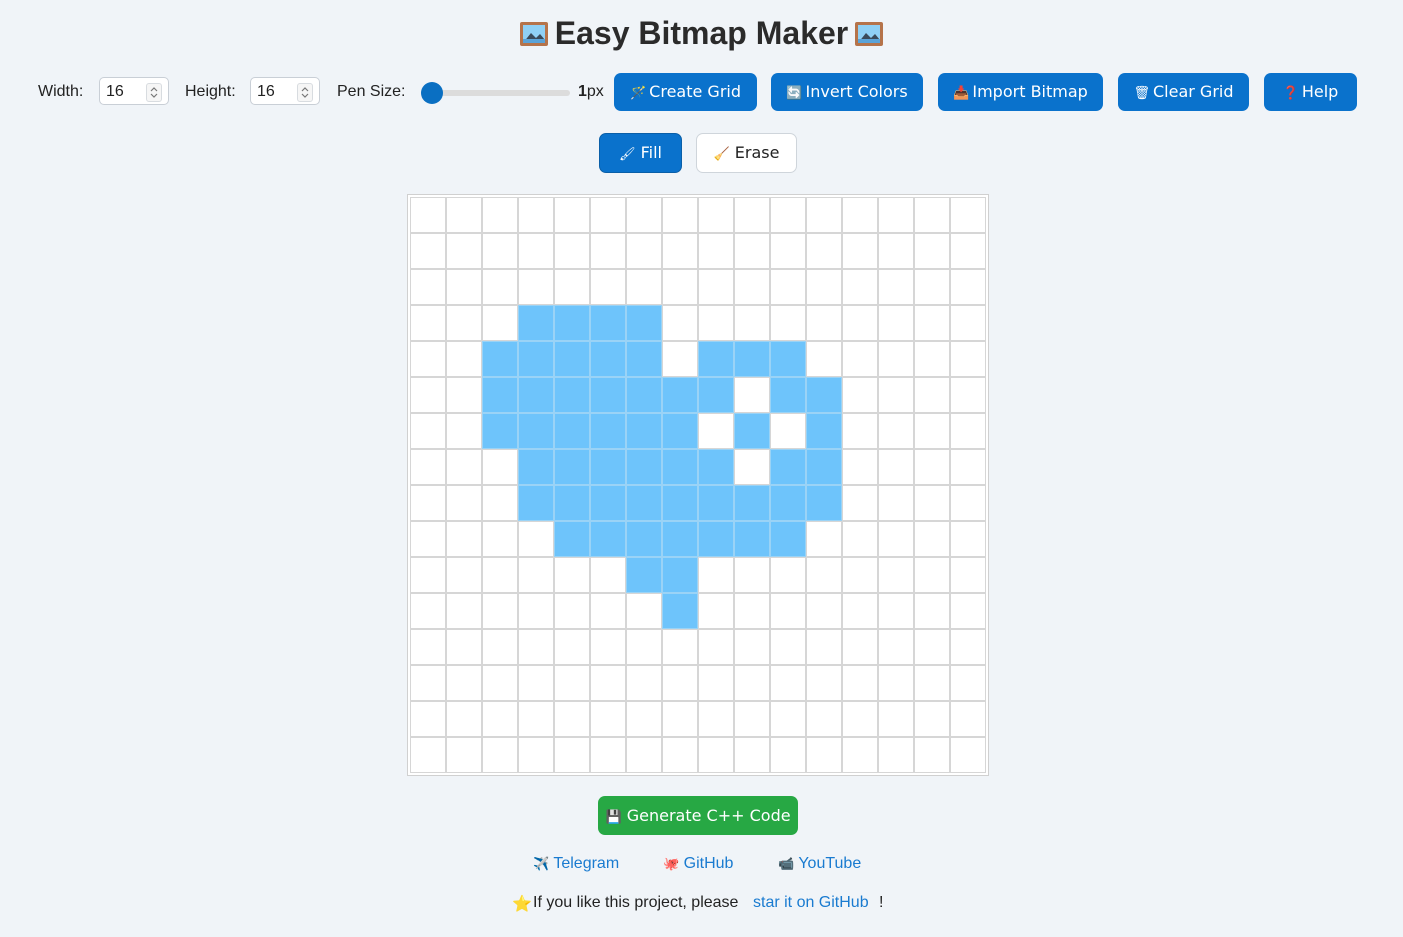 The width and height of the screenshot is (1403, 937). Describe the element at coordinates (154, 92) in the screenshot. I see `width-spinner` at that location.